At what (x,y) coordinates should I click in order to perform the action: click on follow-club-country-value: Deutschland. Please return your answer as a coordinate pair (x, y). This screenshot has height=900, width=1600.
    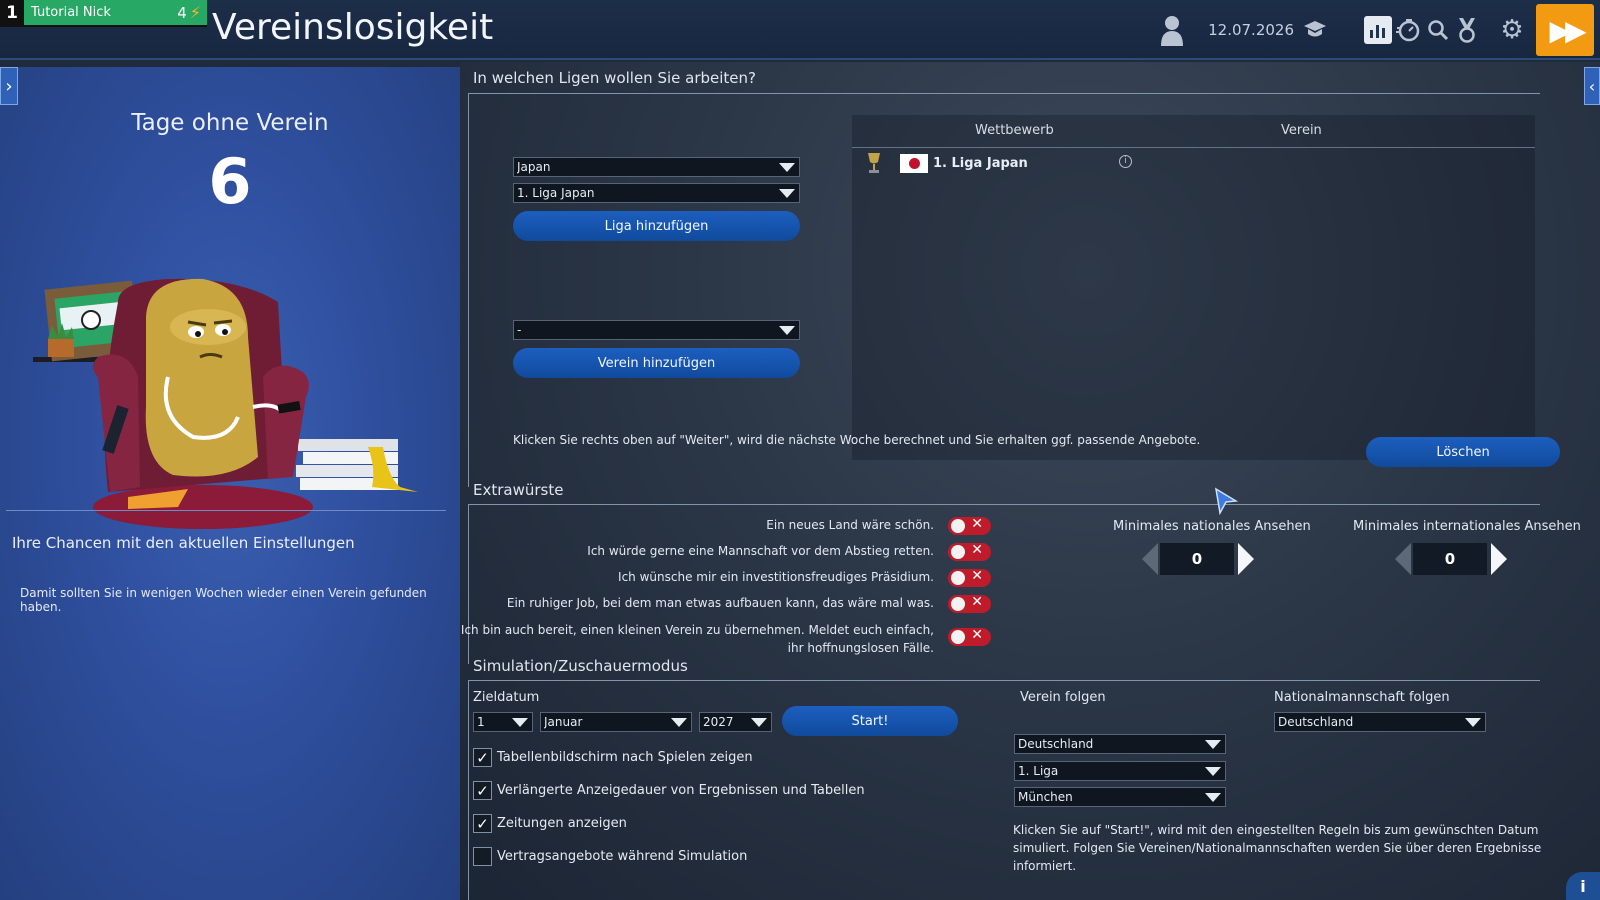
    Looking at the image, I should click on (1056, 744).